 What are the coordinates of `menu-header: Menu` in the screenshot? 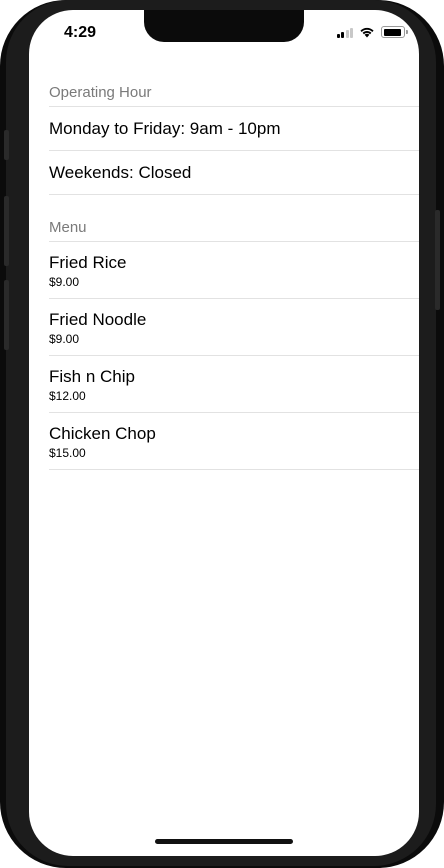 It's located at (68, 227).